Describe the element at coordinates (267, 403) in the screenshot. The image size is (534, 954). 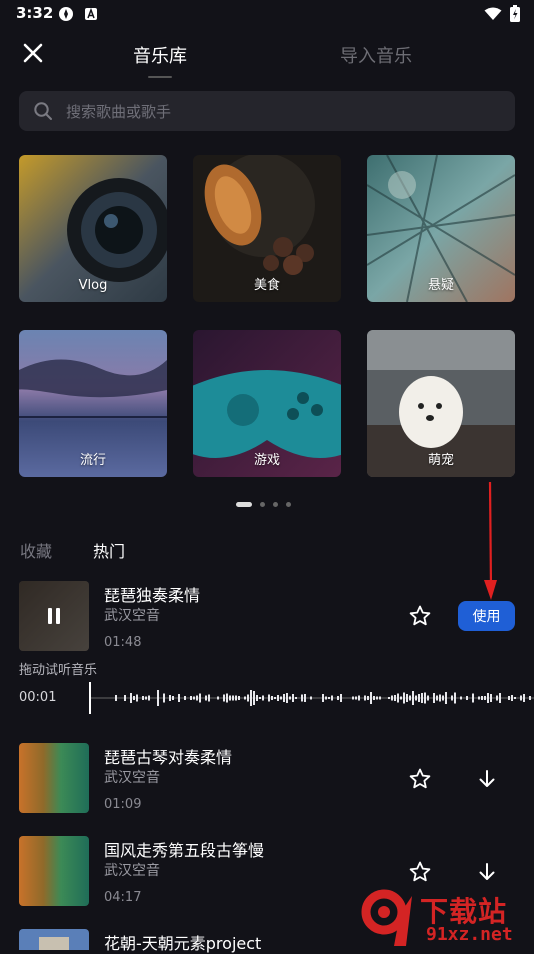
I see `category-game: 游戏` at that location.